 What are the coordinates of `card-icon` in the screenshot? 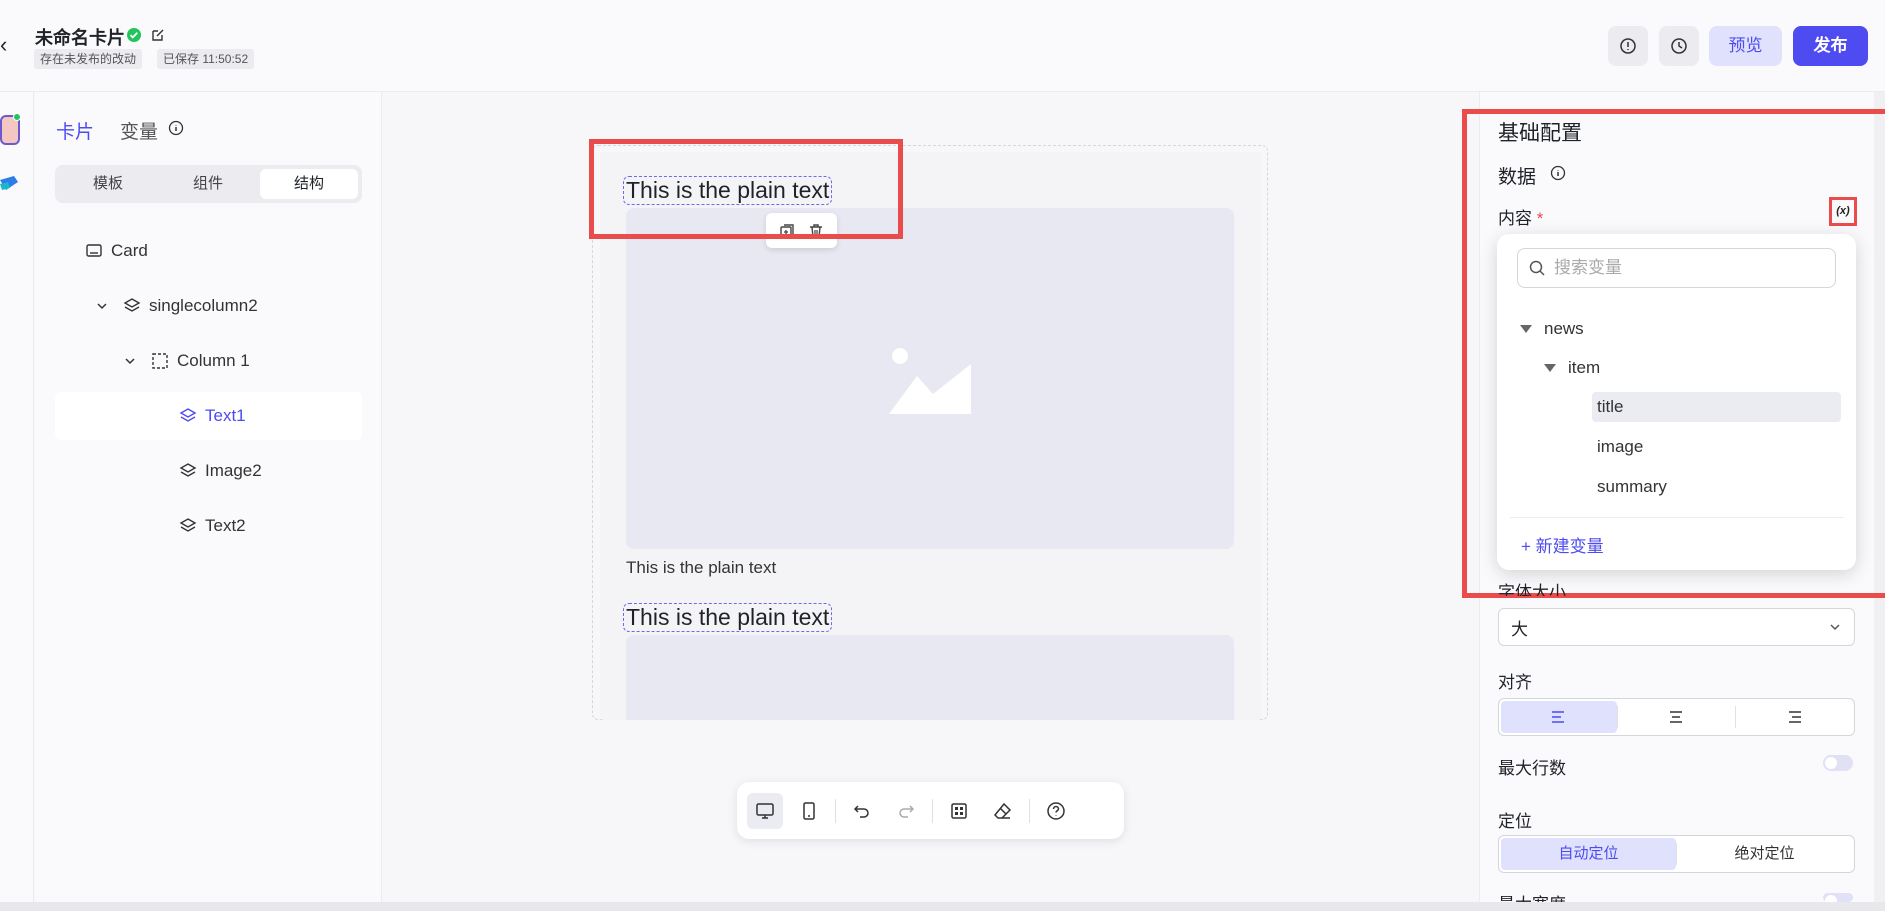 It's located at (94, 251).